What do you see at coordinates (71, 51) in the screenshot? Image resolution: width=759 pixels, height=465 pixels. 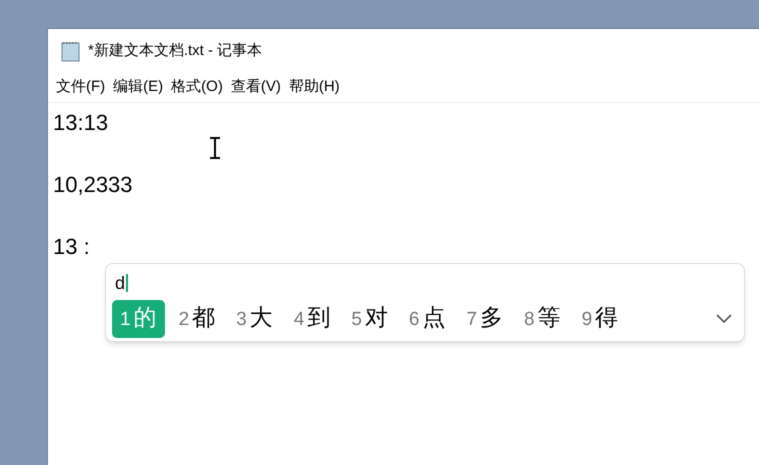 I see `notepad-icon` at bounding box center [71, 51].